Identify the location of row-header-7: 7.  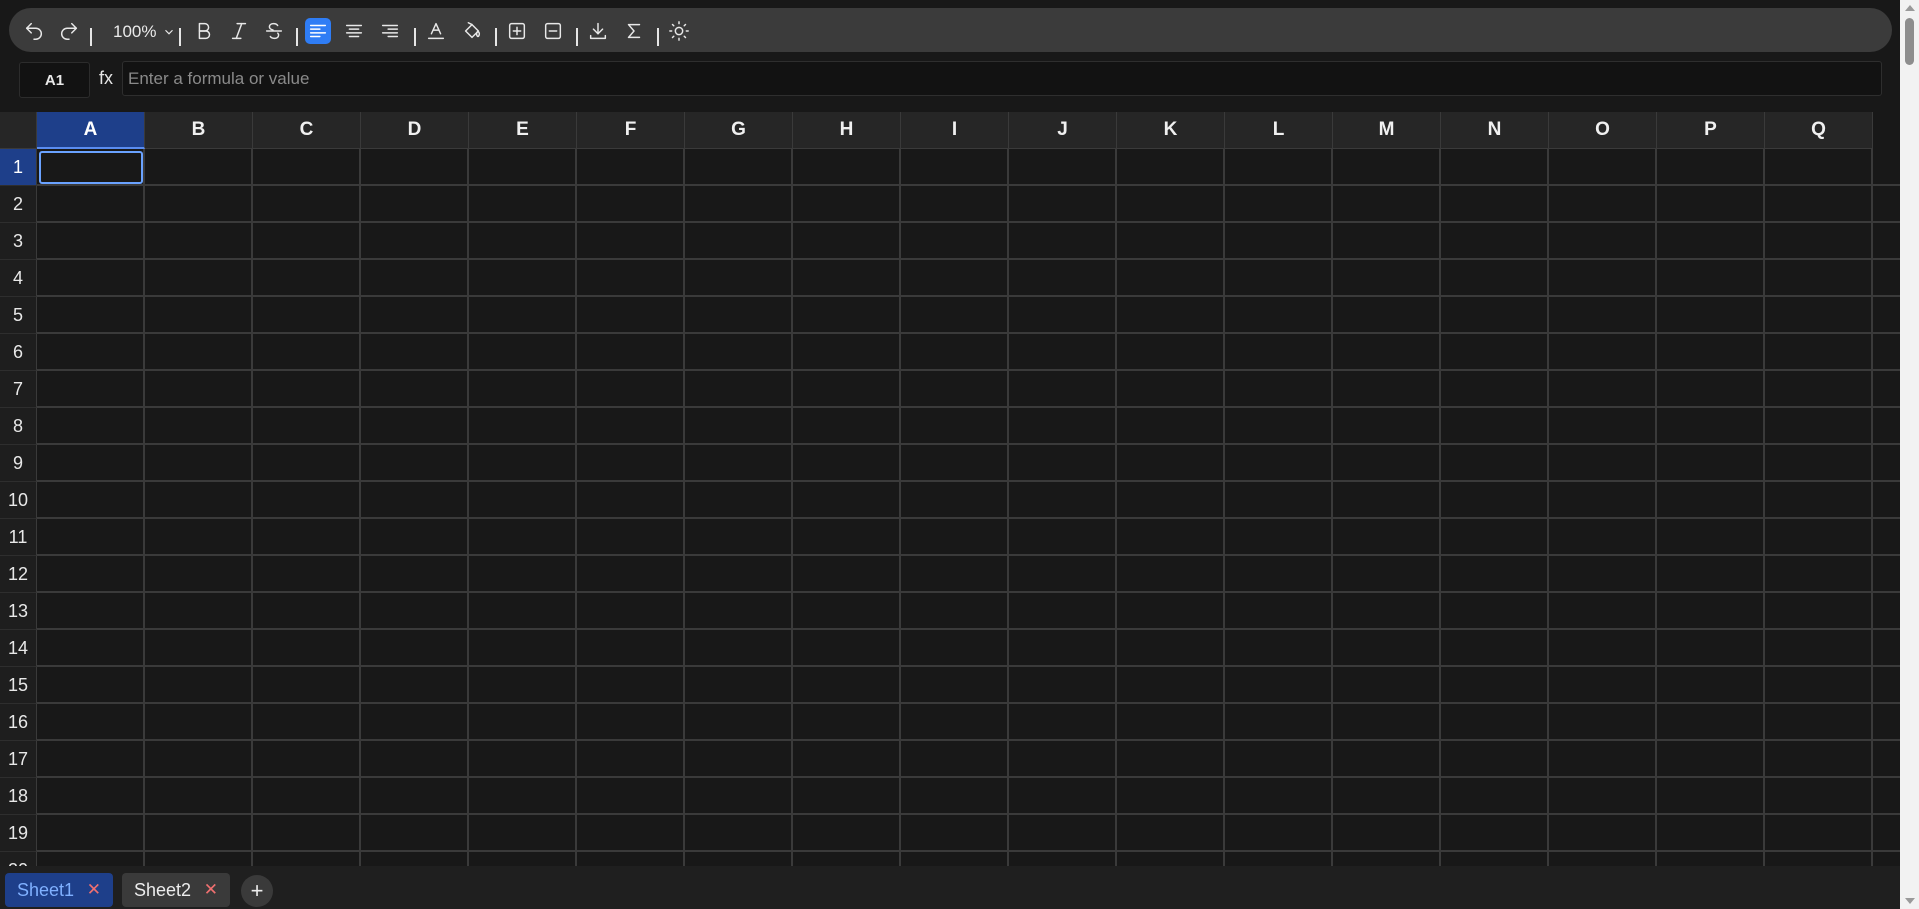
(18, 389).